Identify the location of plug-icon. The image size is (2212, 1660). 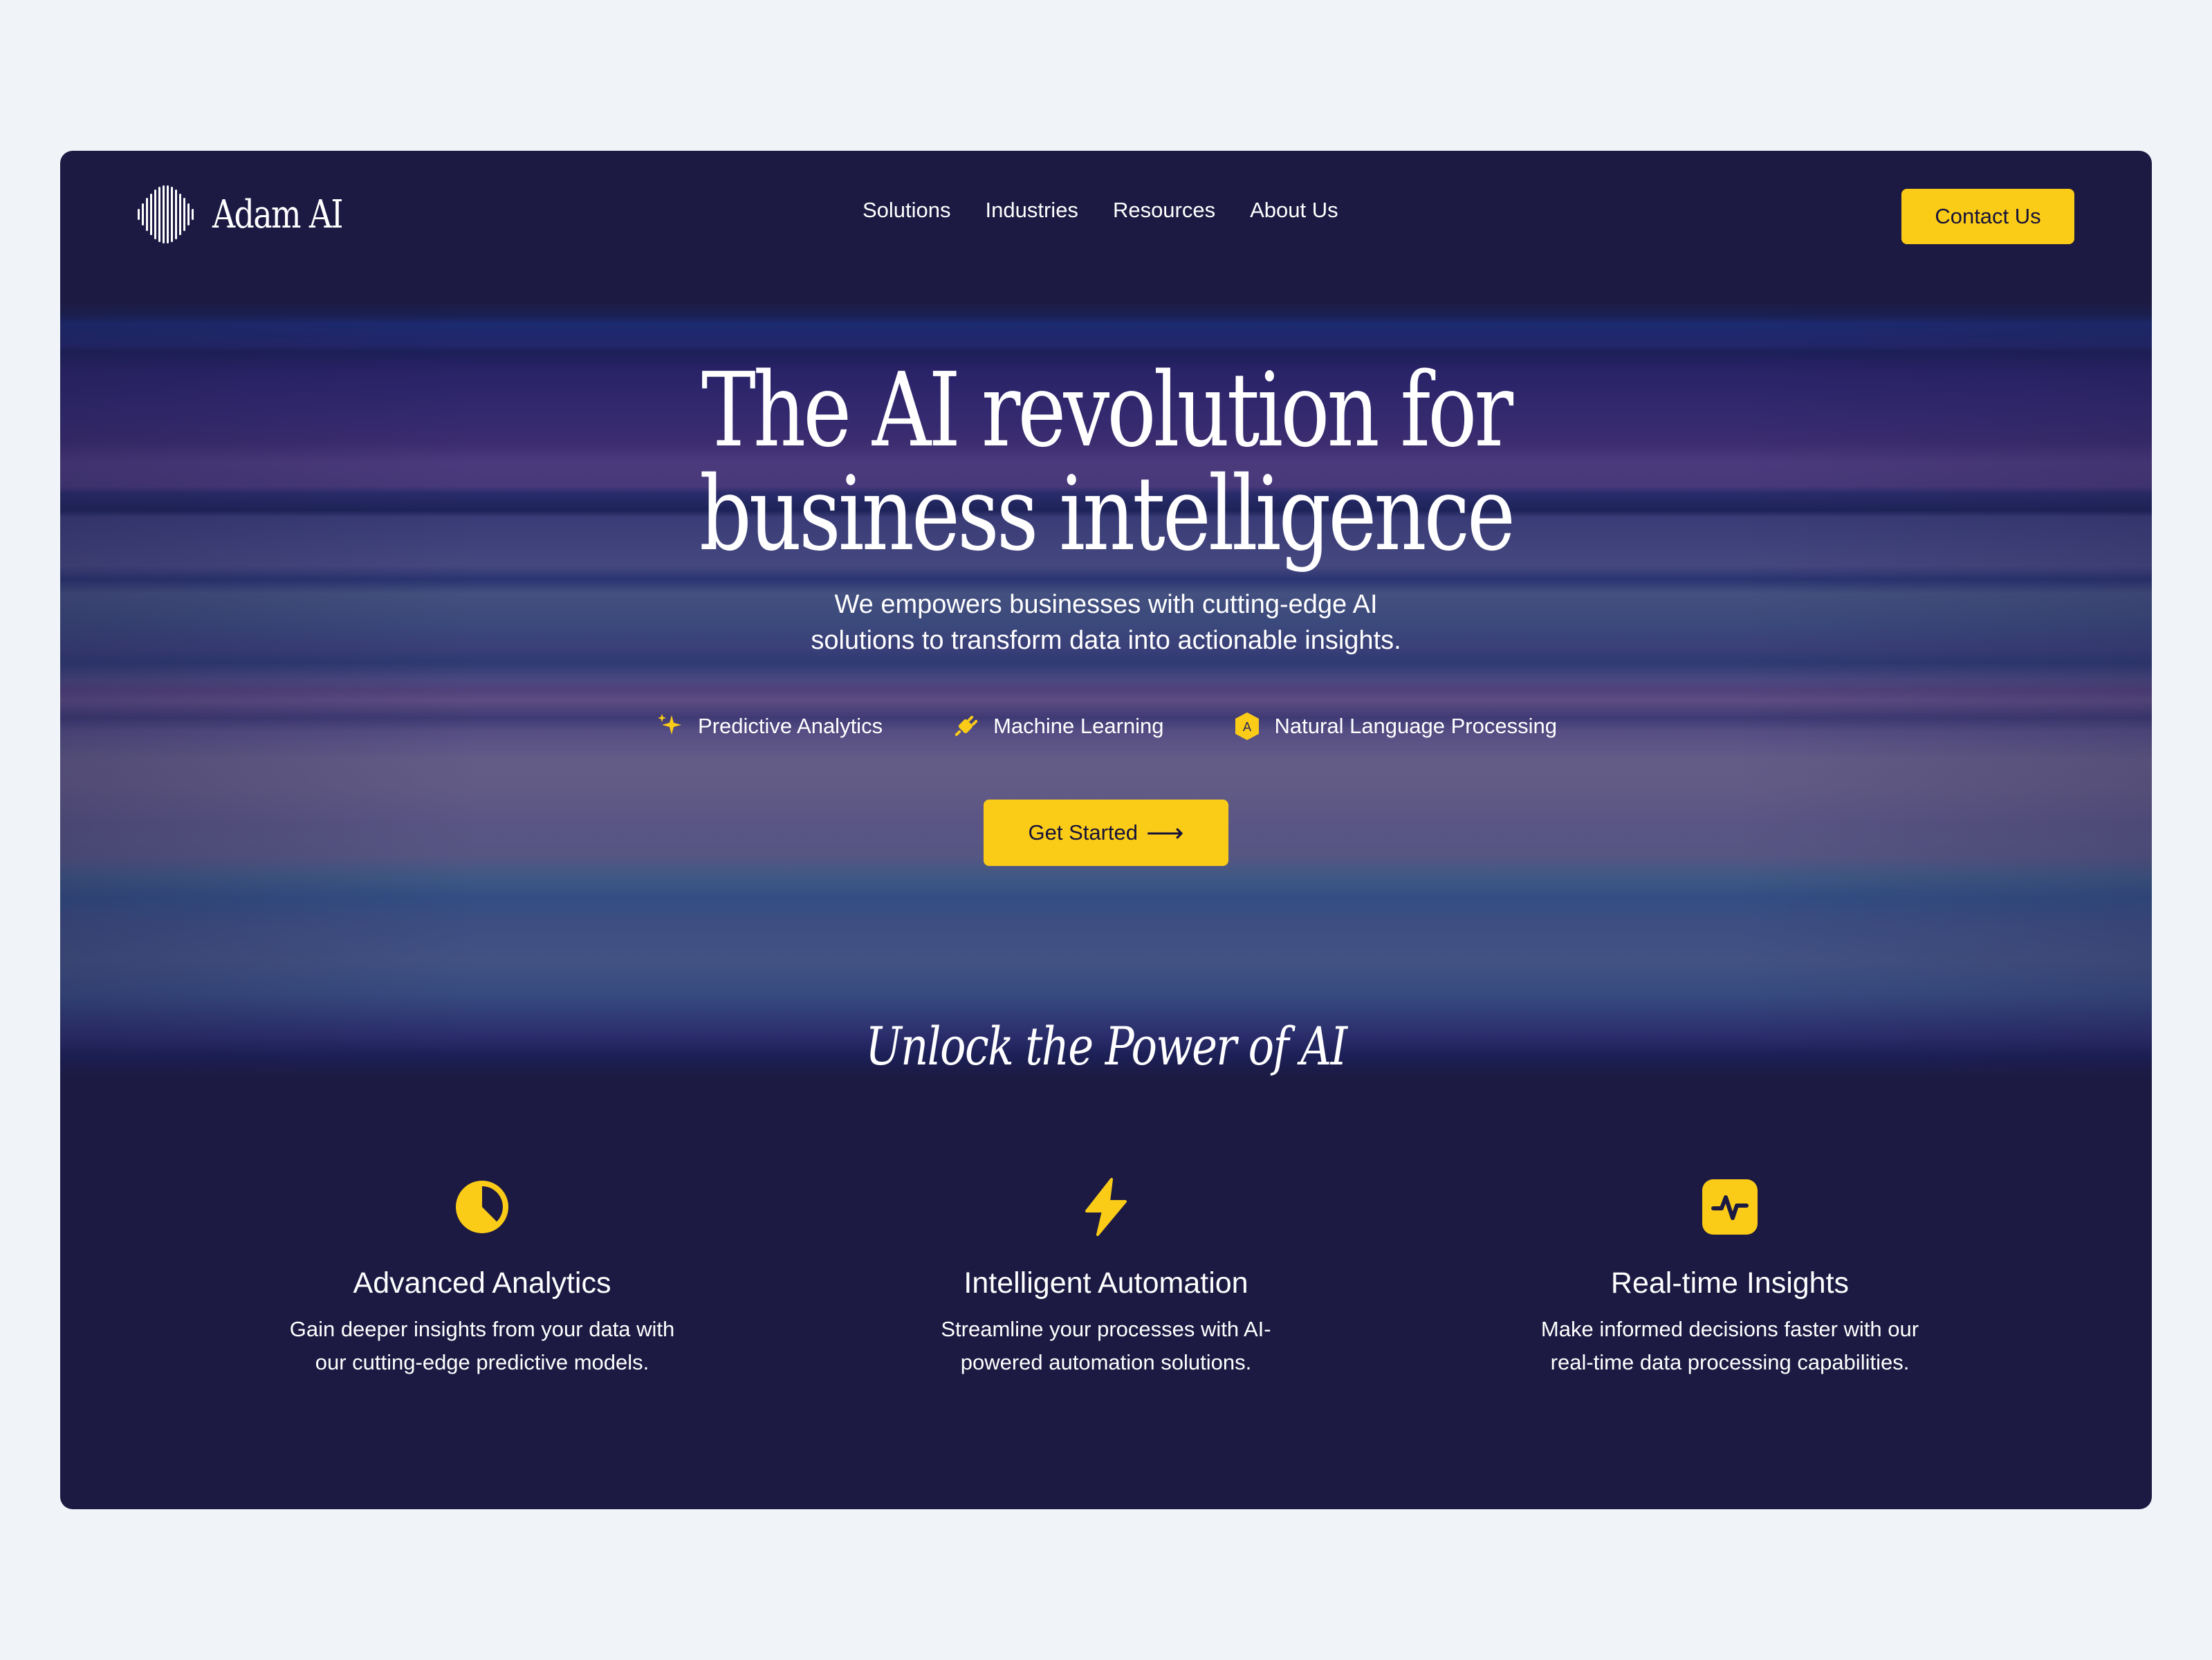
(967, 726).